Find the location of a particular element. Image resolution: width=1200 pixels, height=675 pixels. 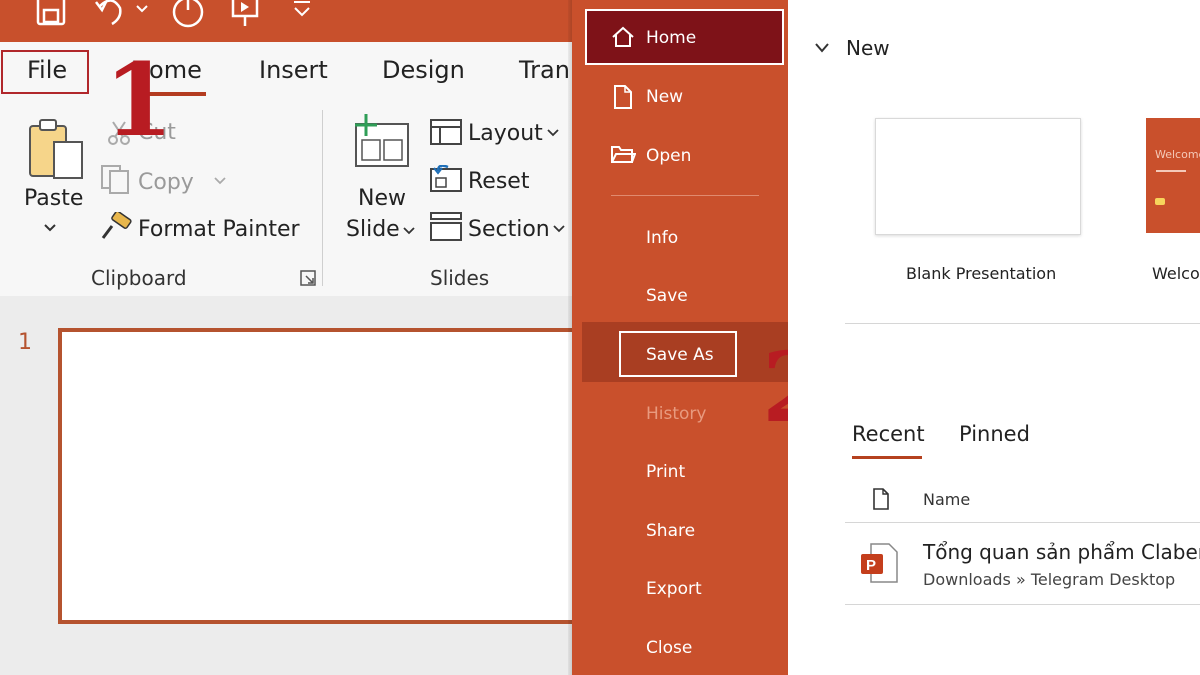

undo-icon is located at coordinates (109, 15).